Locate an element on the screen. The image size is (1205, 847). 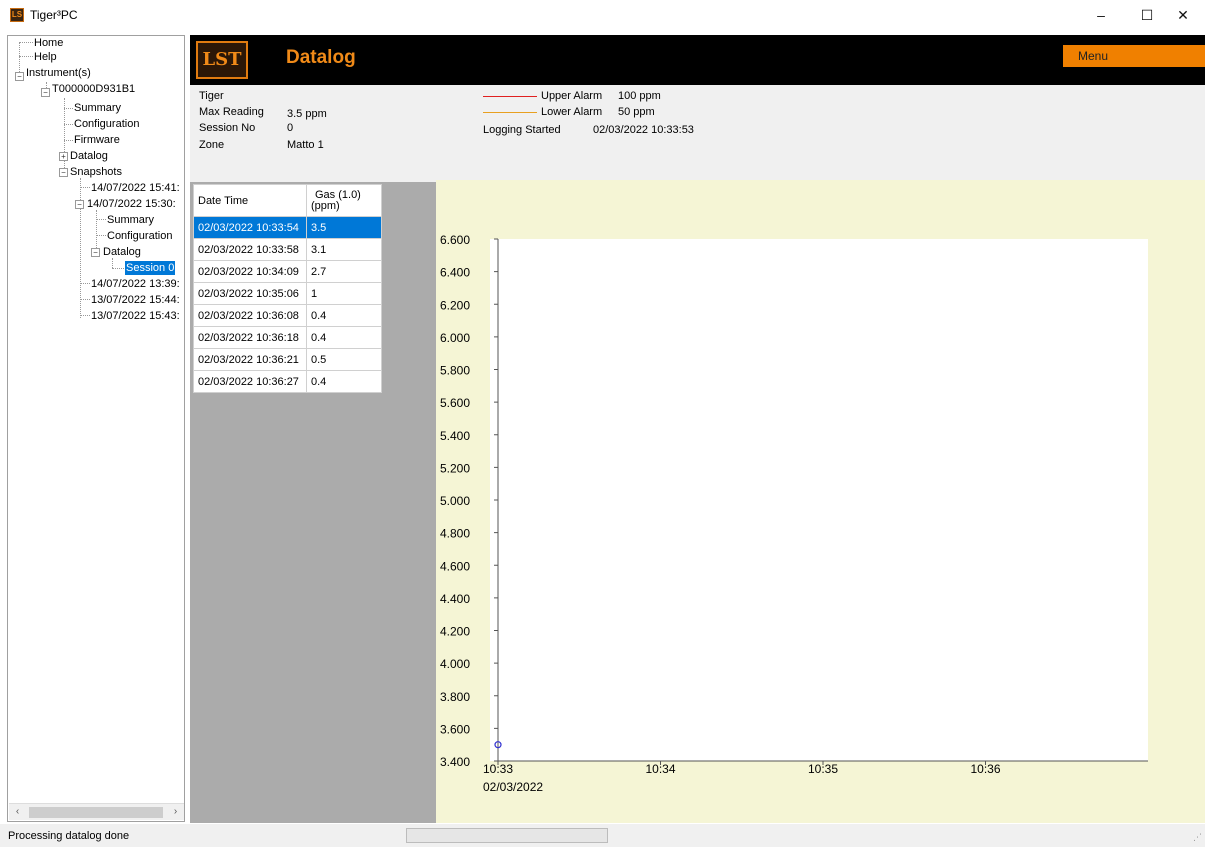
y-tick-label: 5.800 is located at coordinates (455, 371).